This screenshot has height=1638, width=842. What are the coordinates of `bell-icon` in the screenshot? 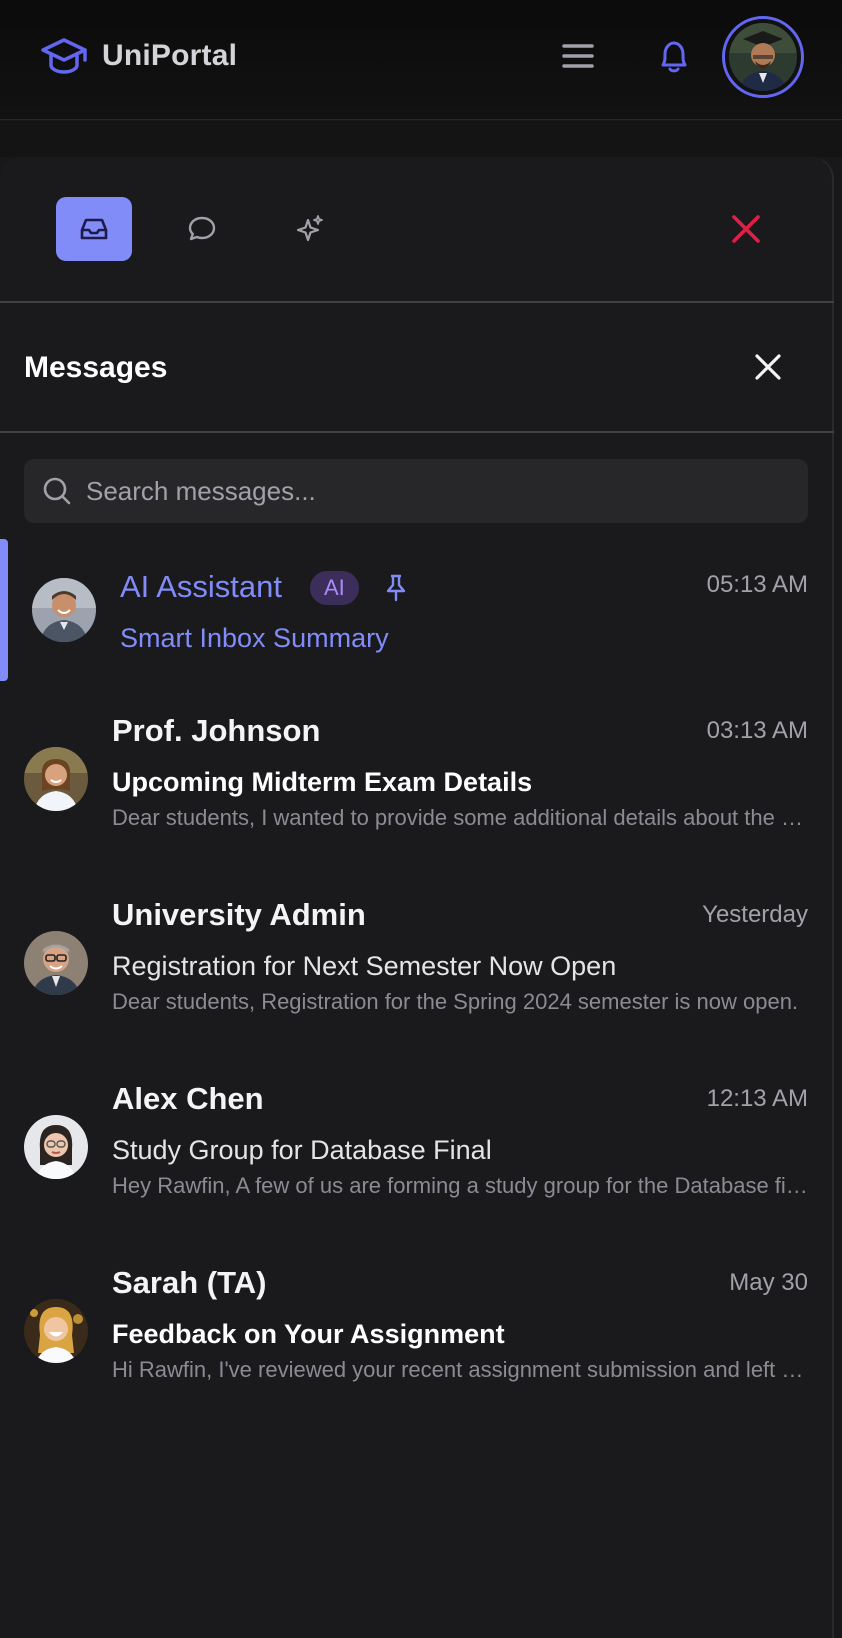 It's located at (674, 57).